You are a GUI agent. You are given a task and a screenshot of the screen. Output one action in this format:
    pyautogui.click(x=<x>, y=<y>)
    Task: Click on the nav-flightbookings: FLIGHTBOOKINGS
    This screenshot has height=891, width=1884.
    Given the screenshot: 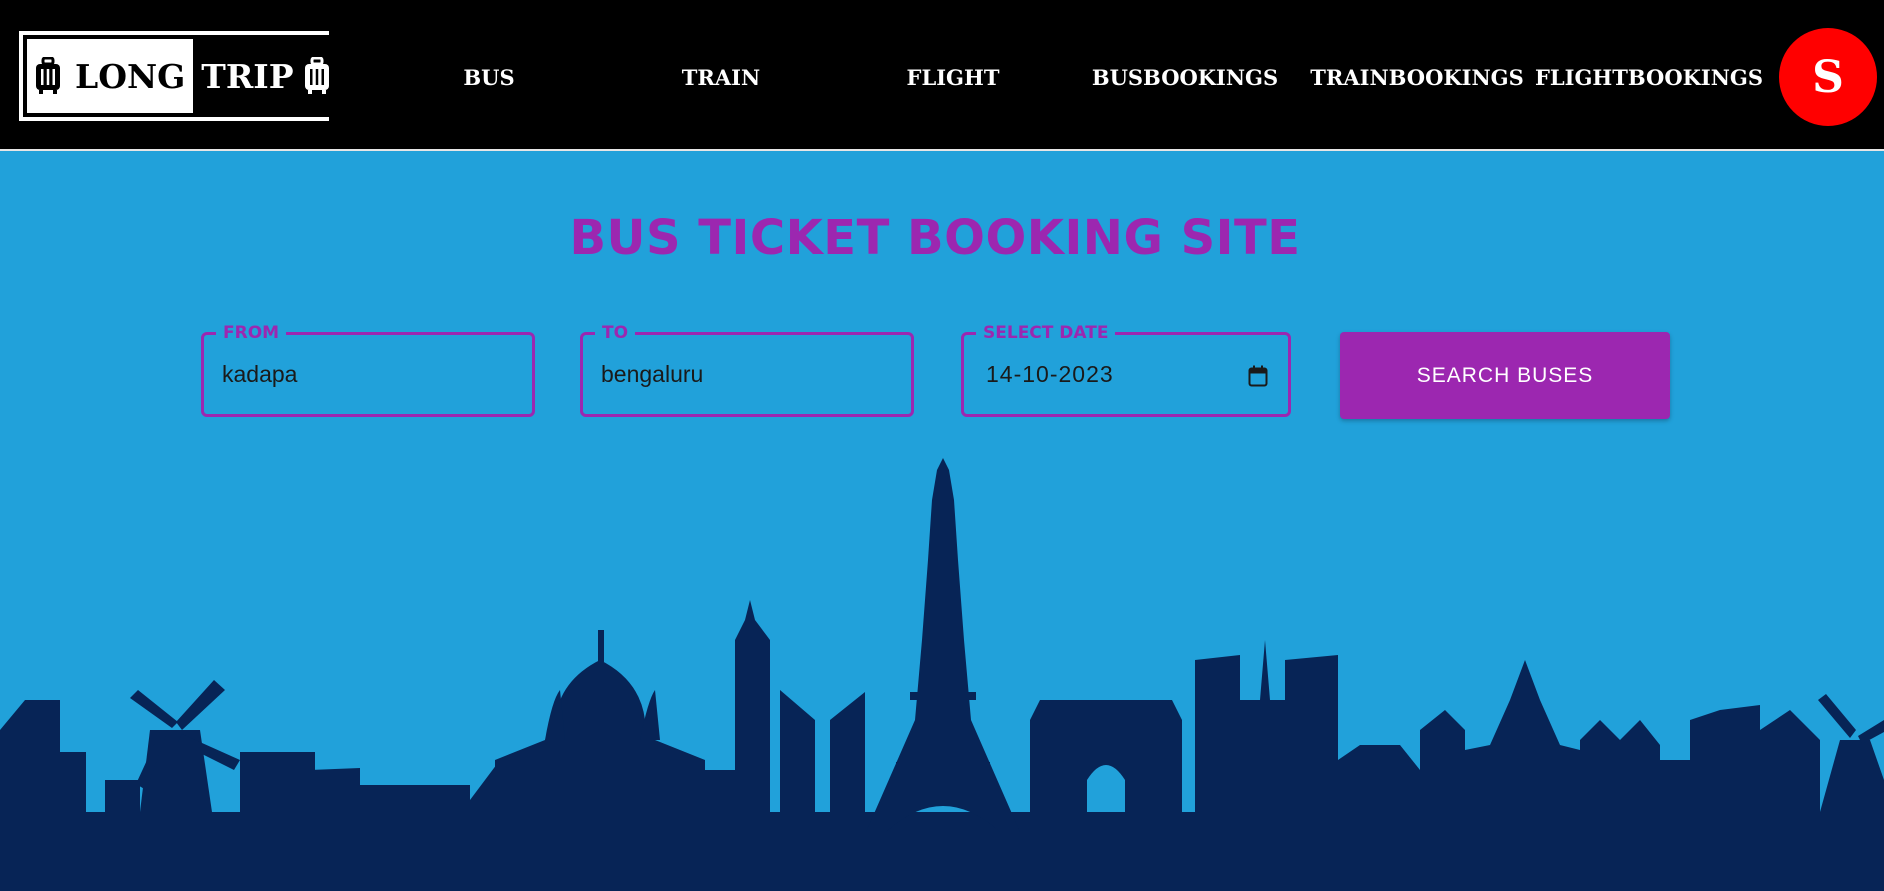 What is the action you would take?
    pyautogui.click(x=1649, y=78)
    